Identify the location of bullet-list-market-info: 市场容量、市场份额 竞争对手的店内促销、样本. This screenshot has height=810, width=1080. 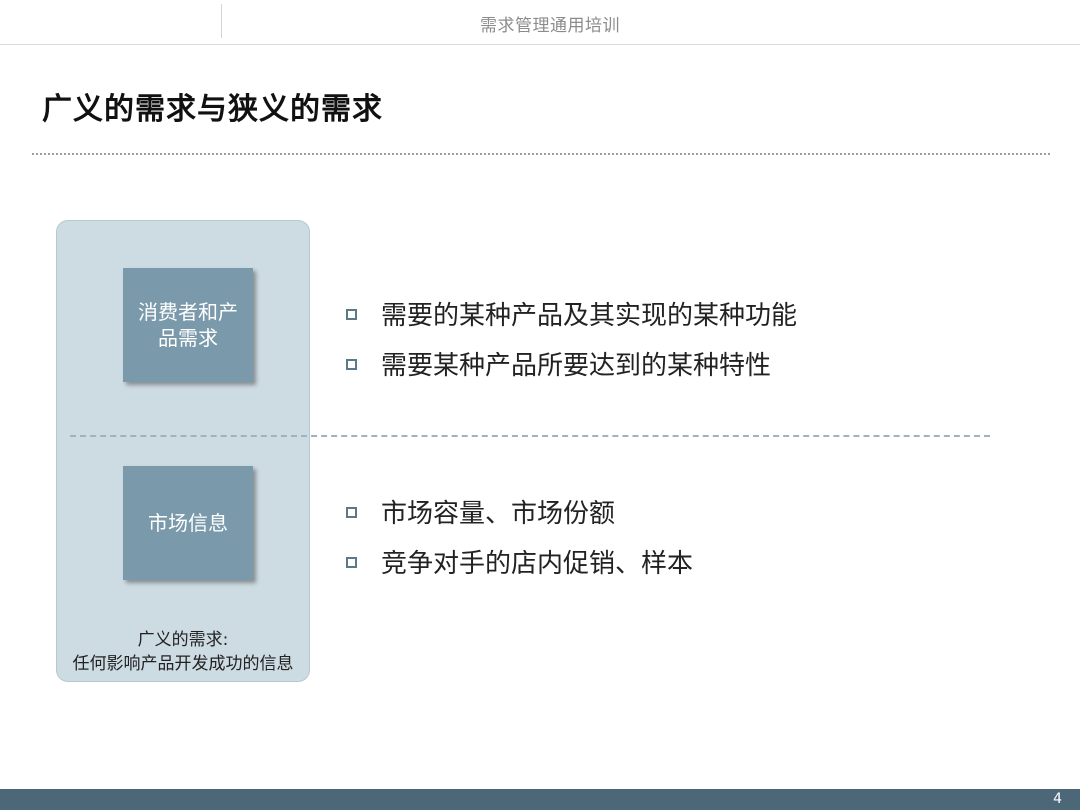
(519, 536).